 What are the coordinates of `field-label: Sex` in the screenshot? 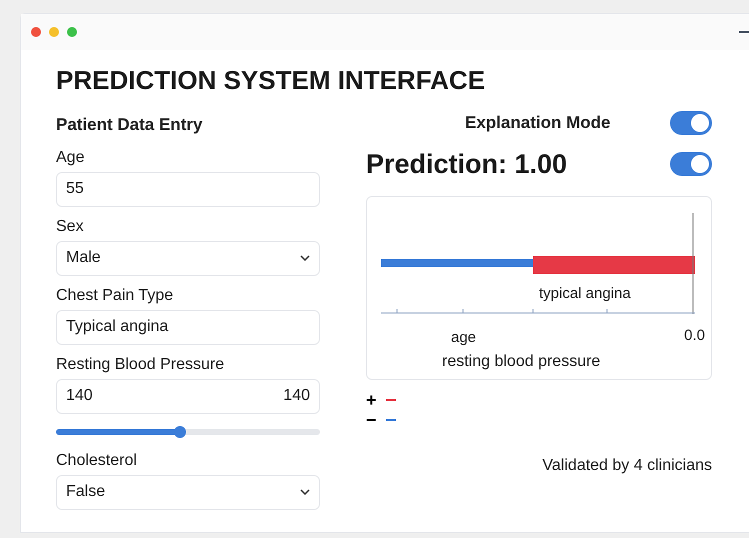 It's located at (70, 226).